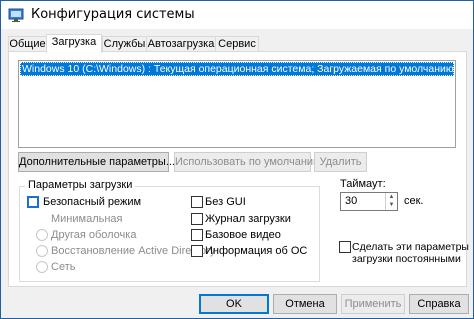  I want to click on title-bar: Конфигурация системы, so click(237, 15).